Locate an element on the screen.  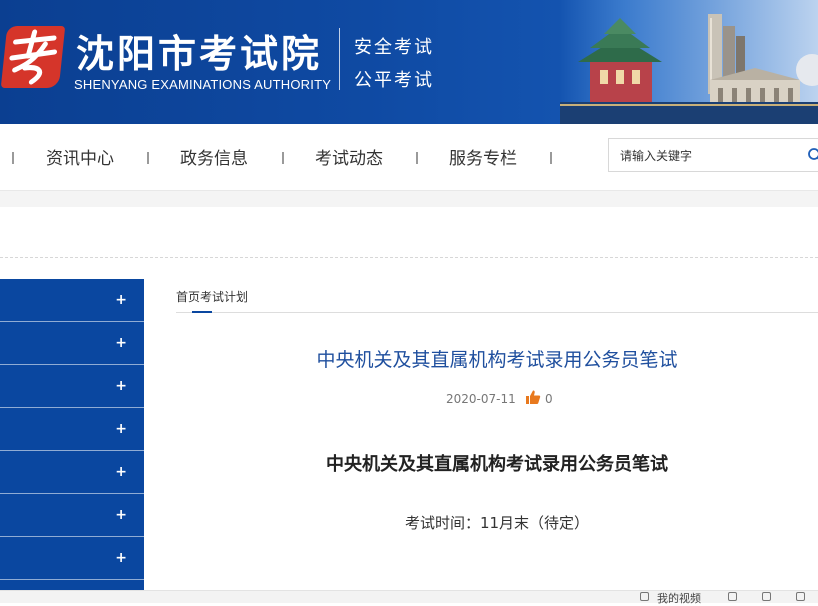
search-box is located at coordinates (713, 155).